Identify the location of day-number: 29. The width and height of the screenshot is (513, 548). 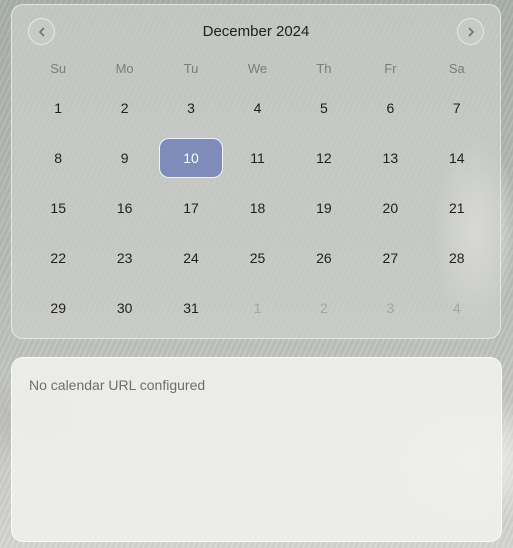
(58, 308).